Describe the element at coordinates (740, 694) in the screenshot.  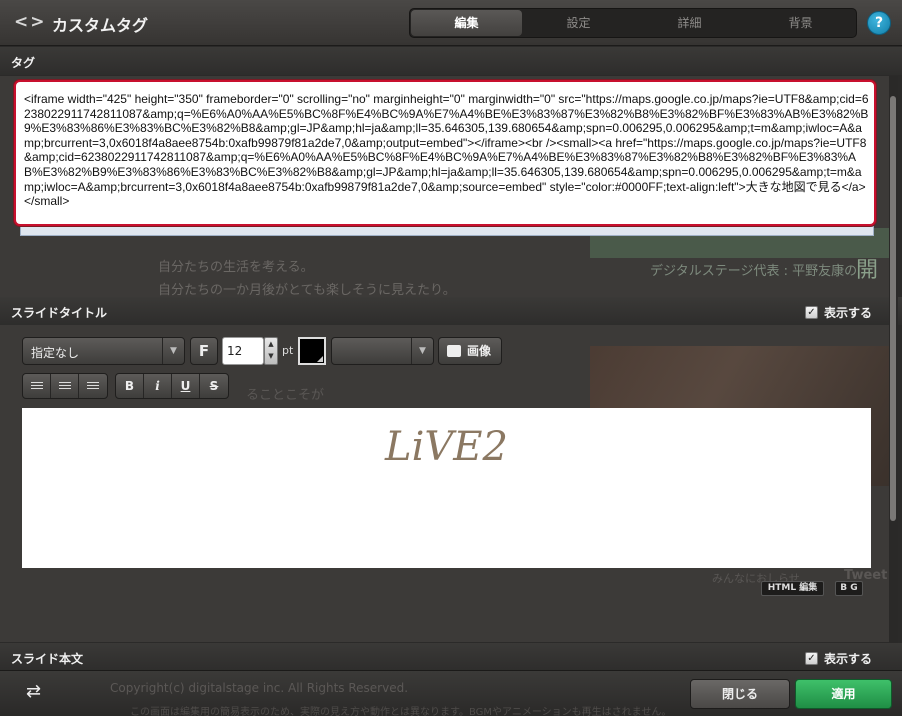
I see `close-button: 閉じる` at that location.